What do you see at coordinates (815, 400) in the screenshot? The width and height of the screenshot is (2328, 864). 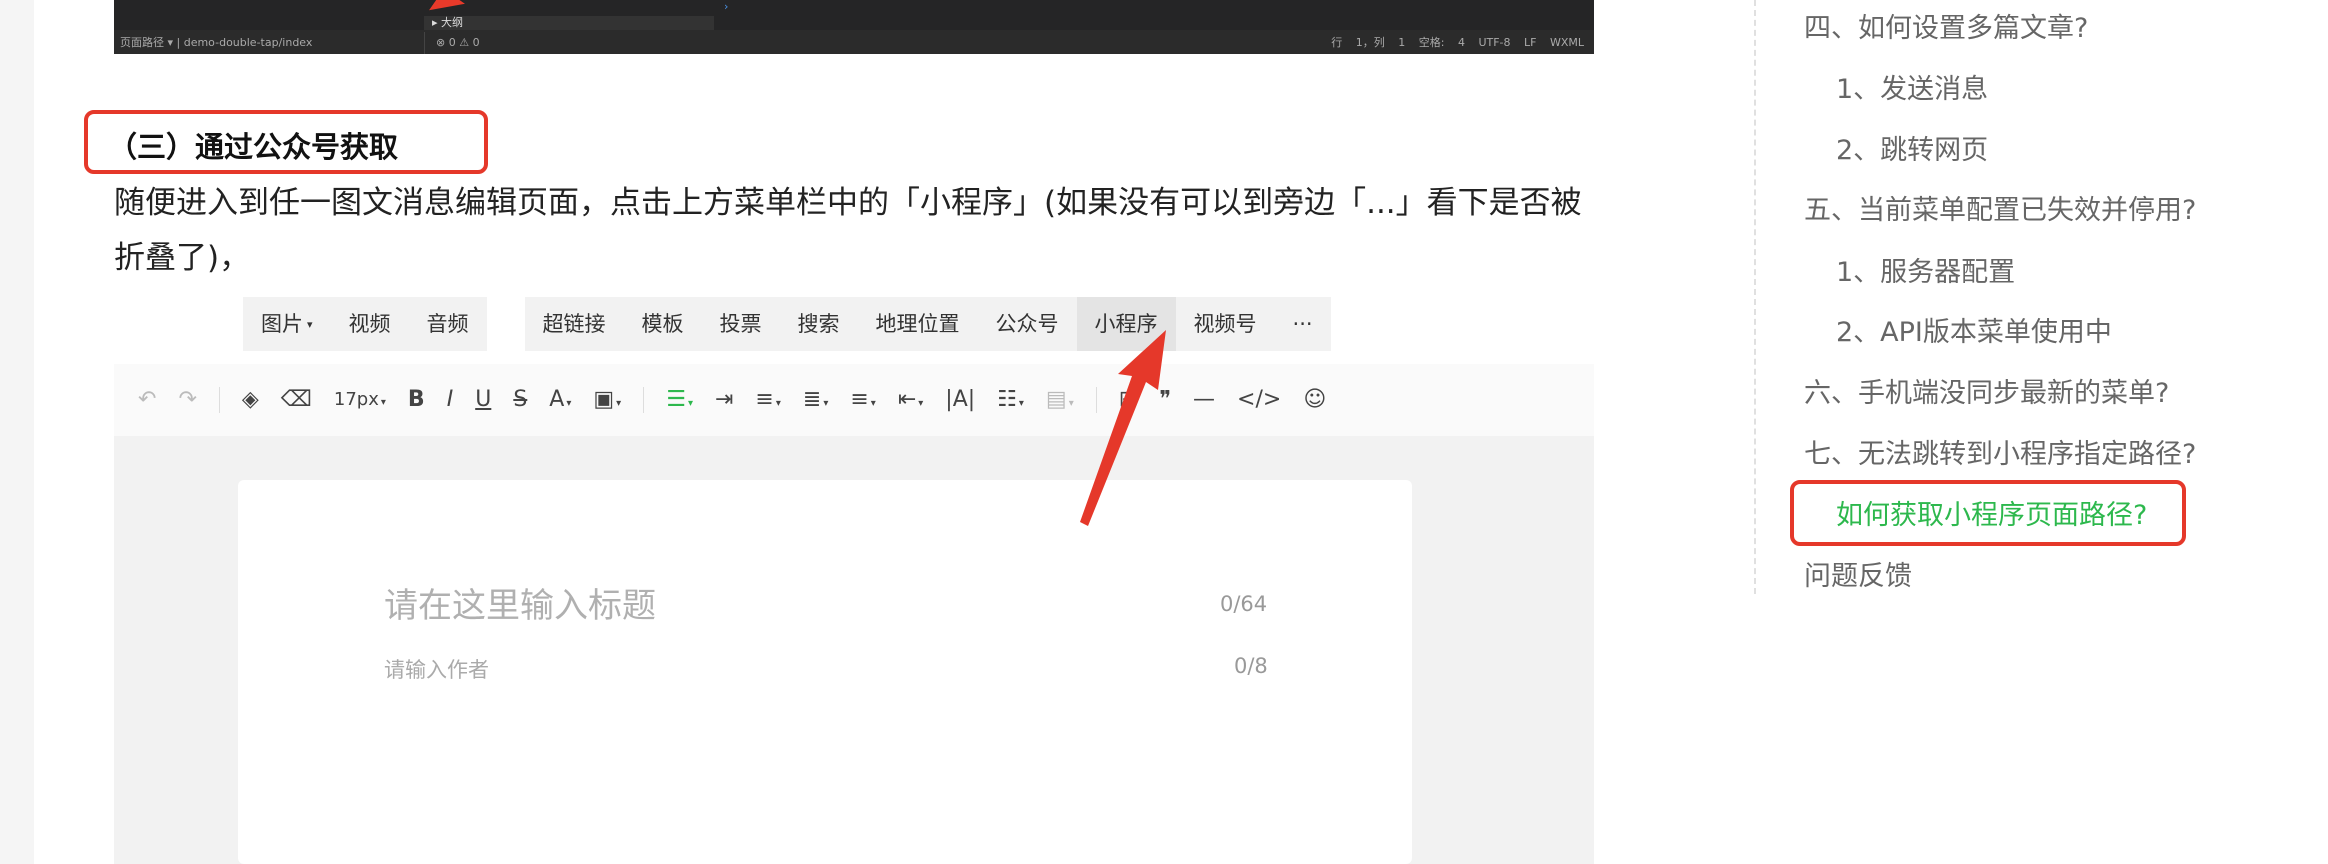 I see `line-height-icon: ≣ ▾` at bounding box center [815, 400].